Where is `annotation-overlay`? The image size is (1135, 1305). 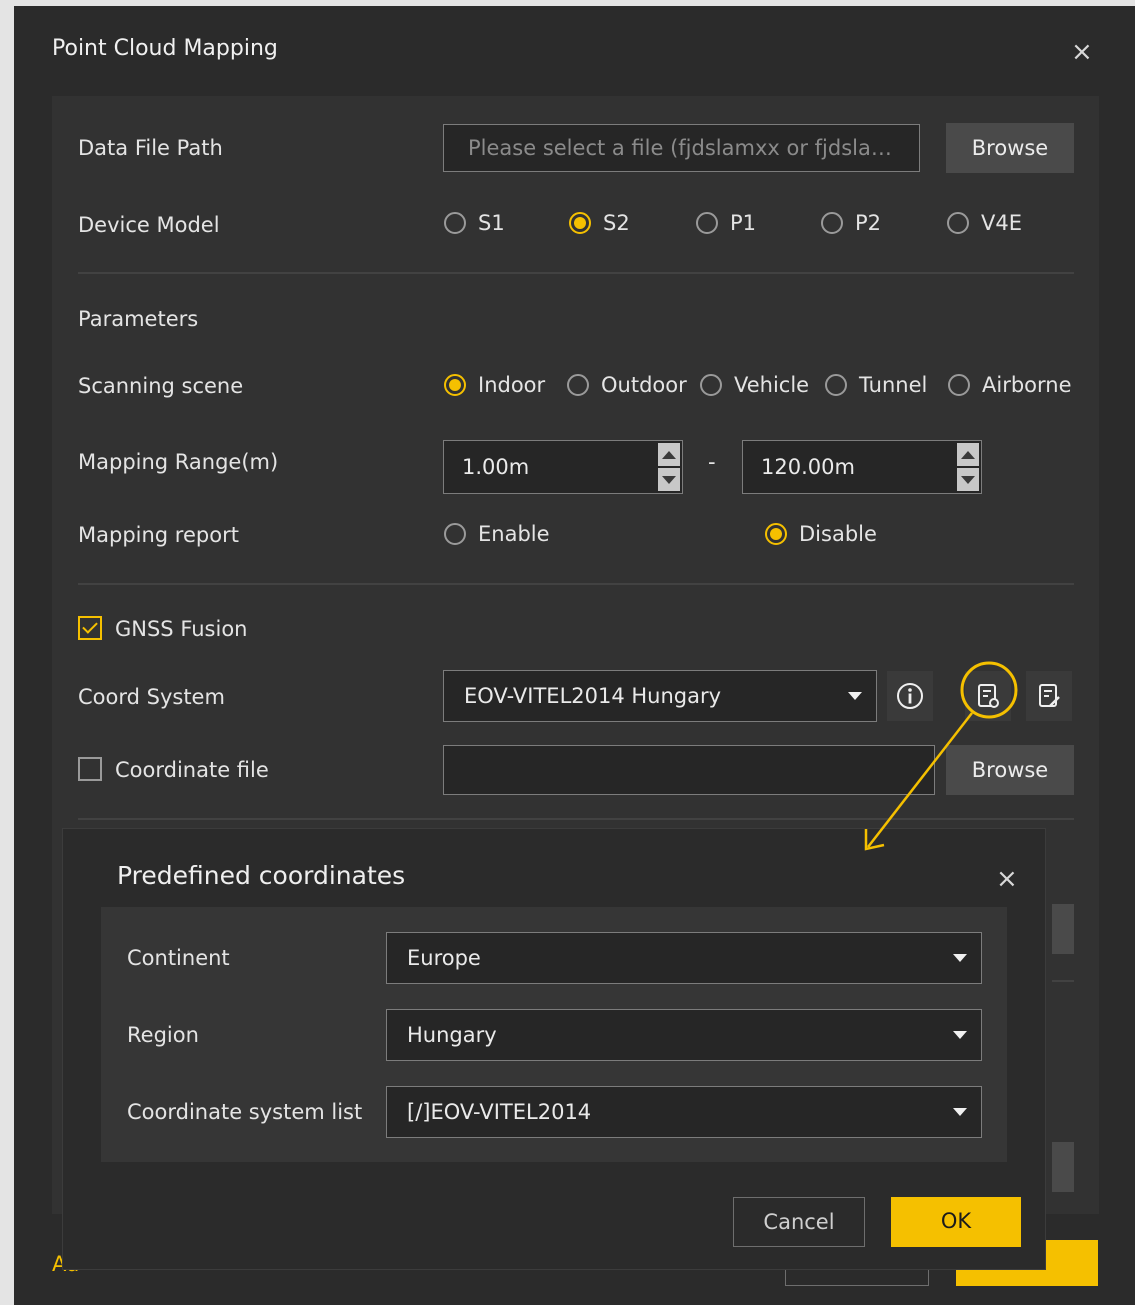 annotation-overlay is located at coordinates (941, 756).